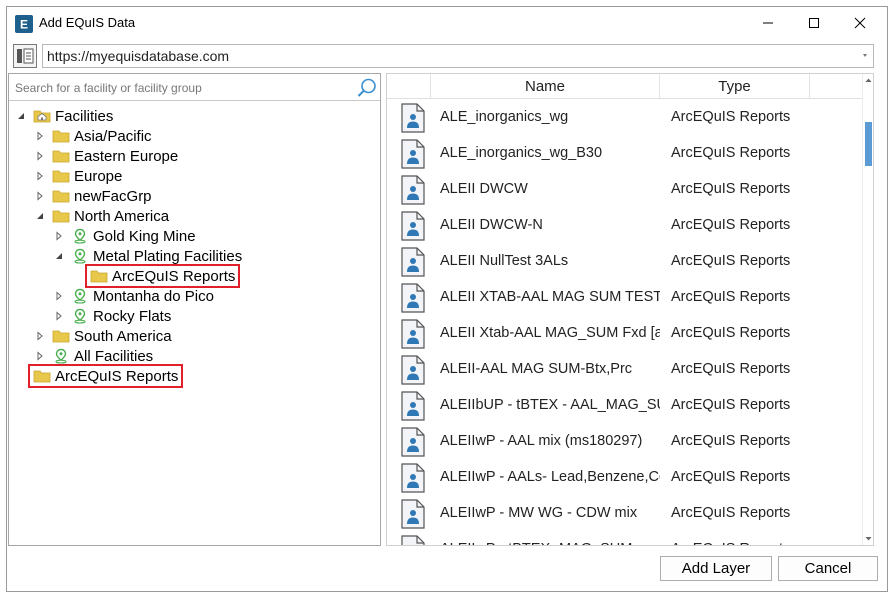 This screenshot has width=894, height=597. What do you see at coordinates (106, 156) in the screenshot?
I see `tree-item: Eastern Europe` at bounding box center [106, 156].